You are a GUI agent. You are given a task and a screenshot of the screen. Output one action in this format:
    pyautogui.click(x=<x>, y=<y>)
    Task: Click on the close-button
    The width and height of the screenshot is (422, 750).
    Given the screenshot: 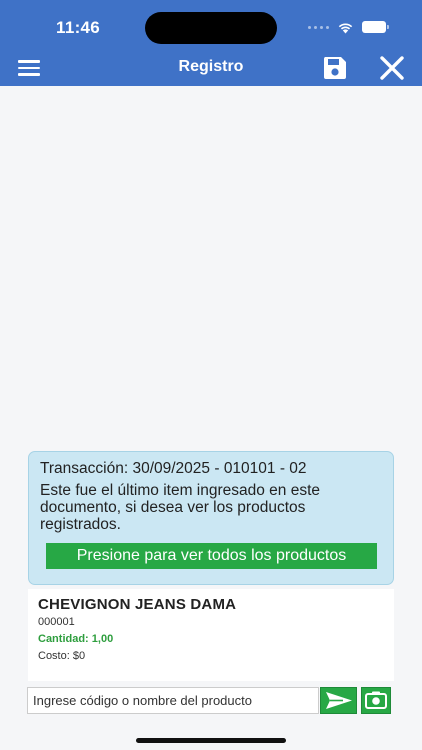 What is the action you would take?
    pyautogui.click(x=392, y=68)
    